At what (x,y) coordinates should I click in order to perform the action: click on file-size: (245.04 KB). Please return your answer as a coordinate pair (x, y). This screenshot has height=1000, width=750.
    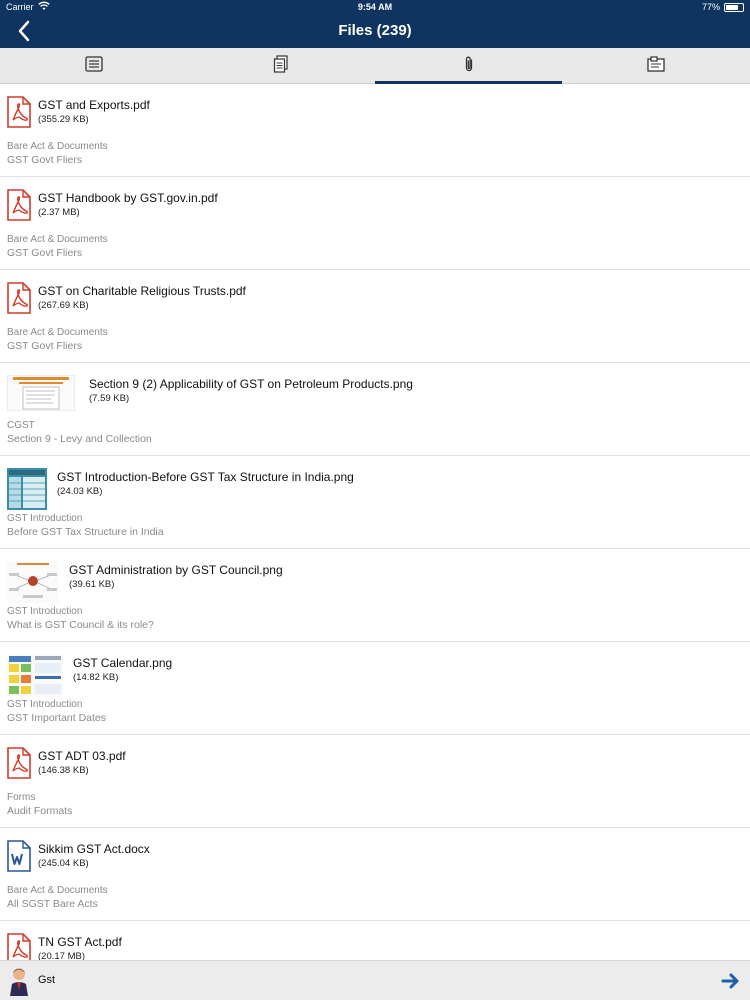
    Looking at the image, I should click on (63, 863).